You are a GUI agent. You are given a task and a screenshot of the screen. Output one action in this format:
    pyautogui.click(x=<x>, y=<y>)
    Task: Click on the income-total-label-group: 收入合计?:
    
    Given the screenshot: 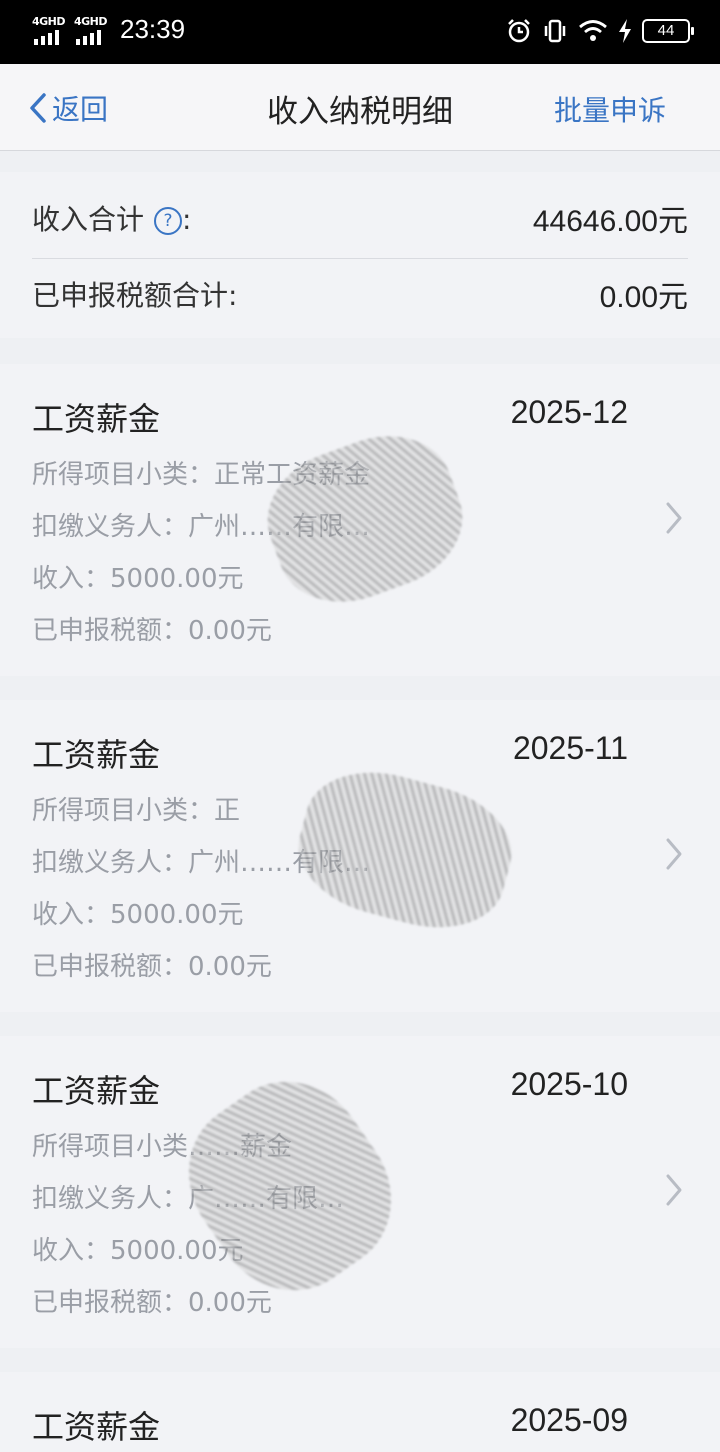 What is the action you would take?
    pyautogui.click(x=111, y=218)
    